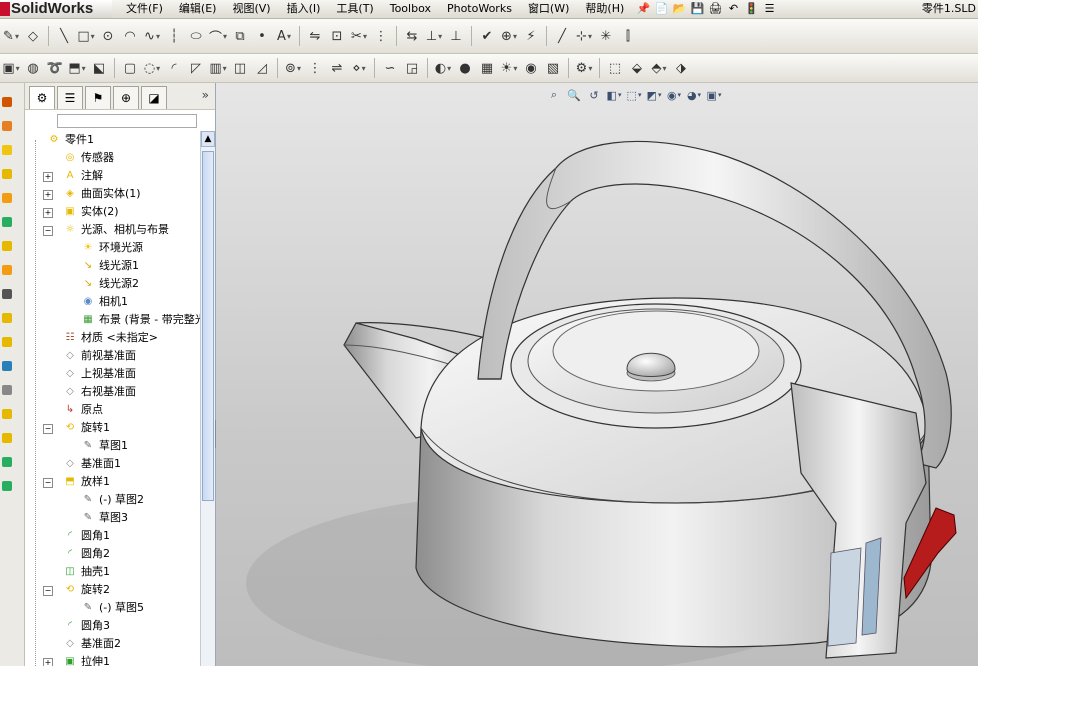 The height and width of the screenshot is (709, 1090). Describe the element at coordinates (11, 36) in the screenshot. I see `sketch-icon: ✎` at that location.